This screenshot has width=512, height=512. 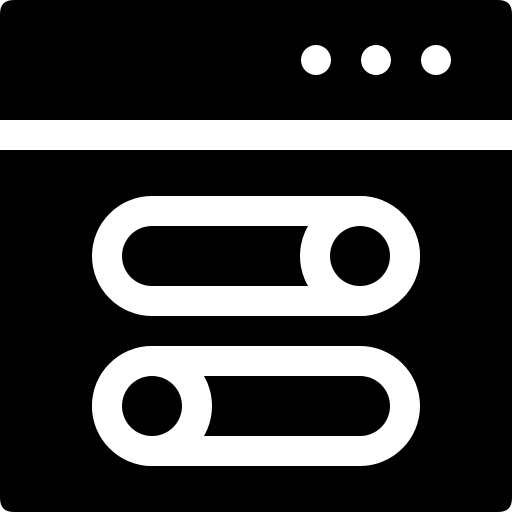 I want to click on toggle-bottom-knob, so click(x=152, y=406).